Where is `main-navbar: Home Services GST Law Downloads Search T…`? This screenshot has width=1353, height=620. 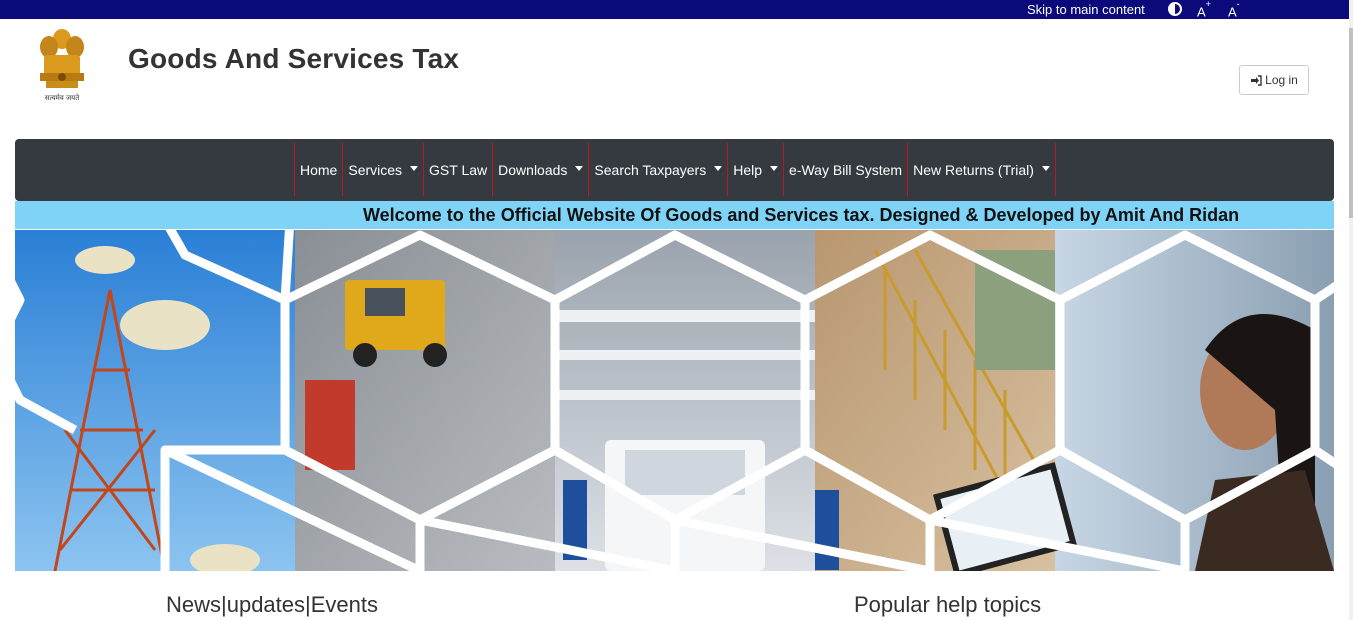 main-navbar: Home Services GST Law Downloads Search T… is located at coordinates (674, 170).